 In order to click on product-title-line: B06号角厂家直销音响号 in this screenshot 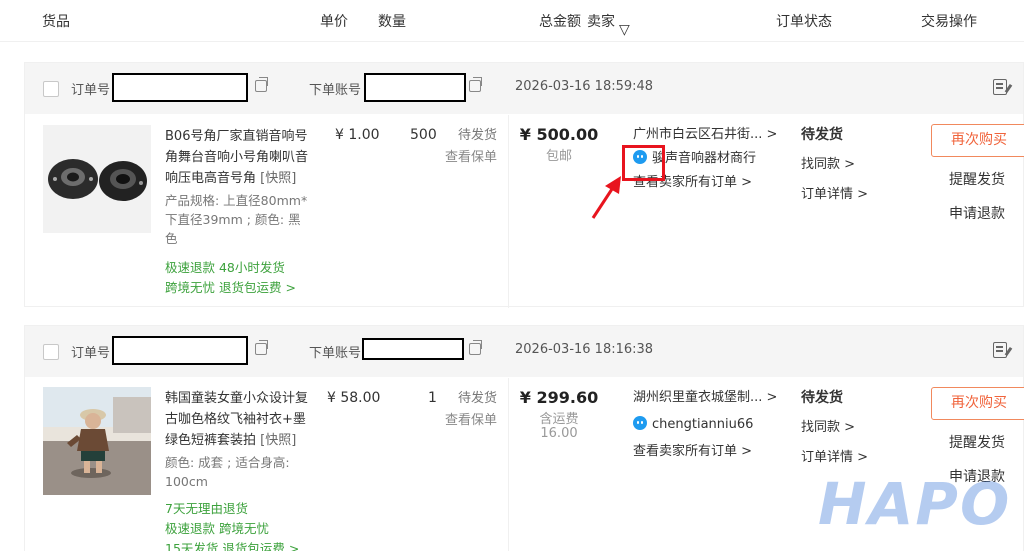, I will do `click(236, 136)`.